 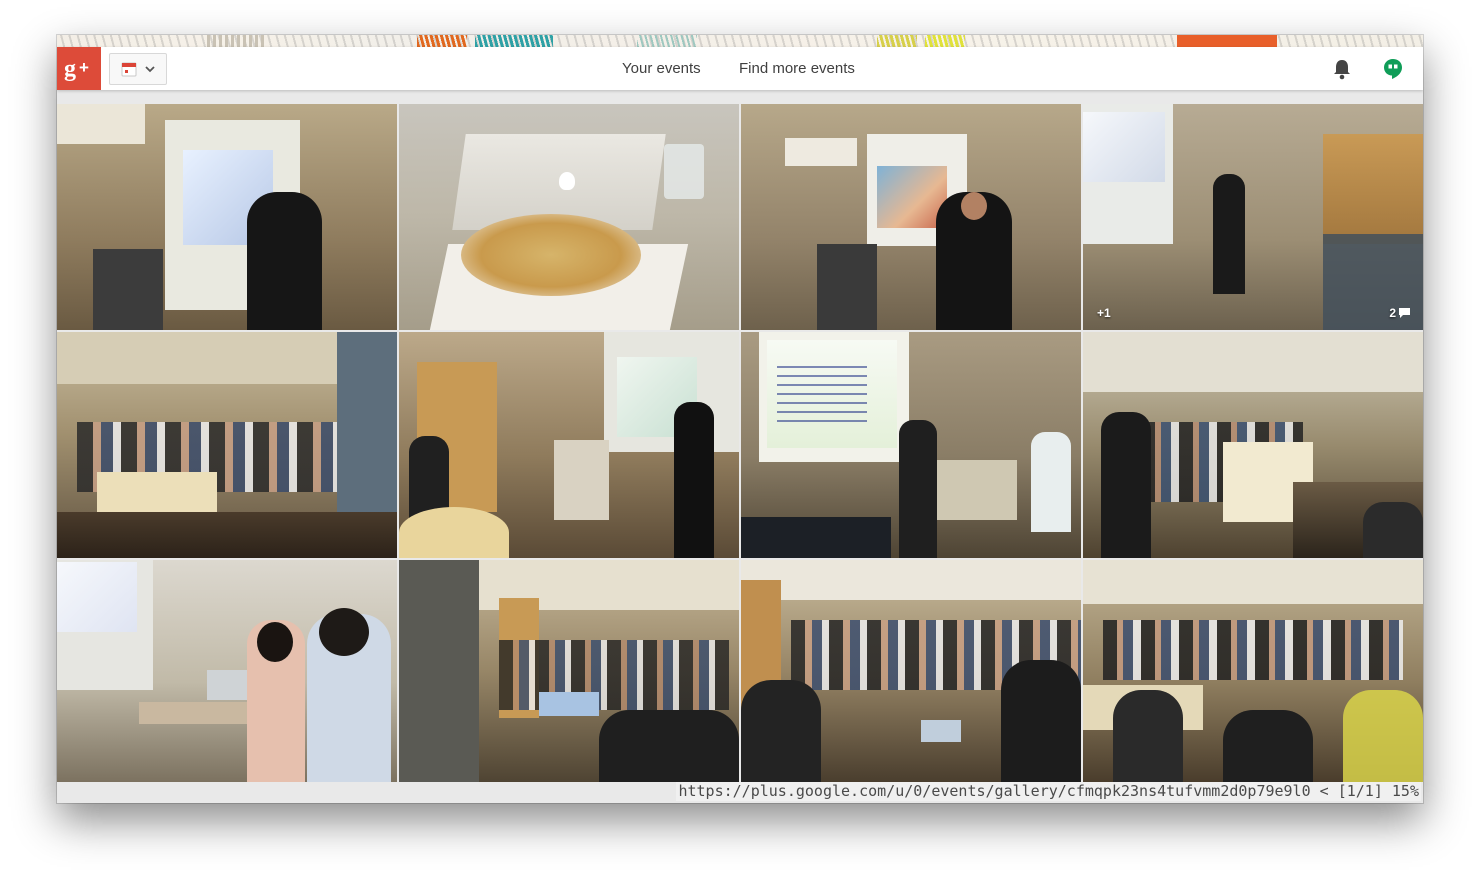 What do you see at coordinates (150, 69) in the screenshot?
I see `chevron-down-icon` at bounding box center [150, 69].